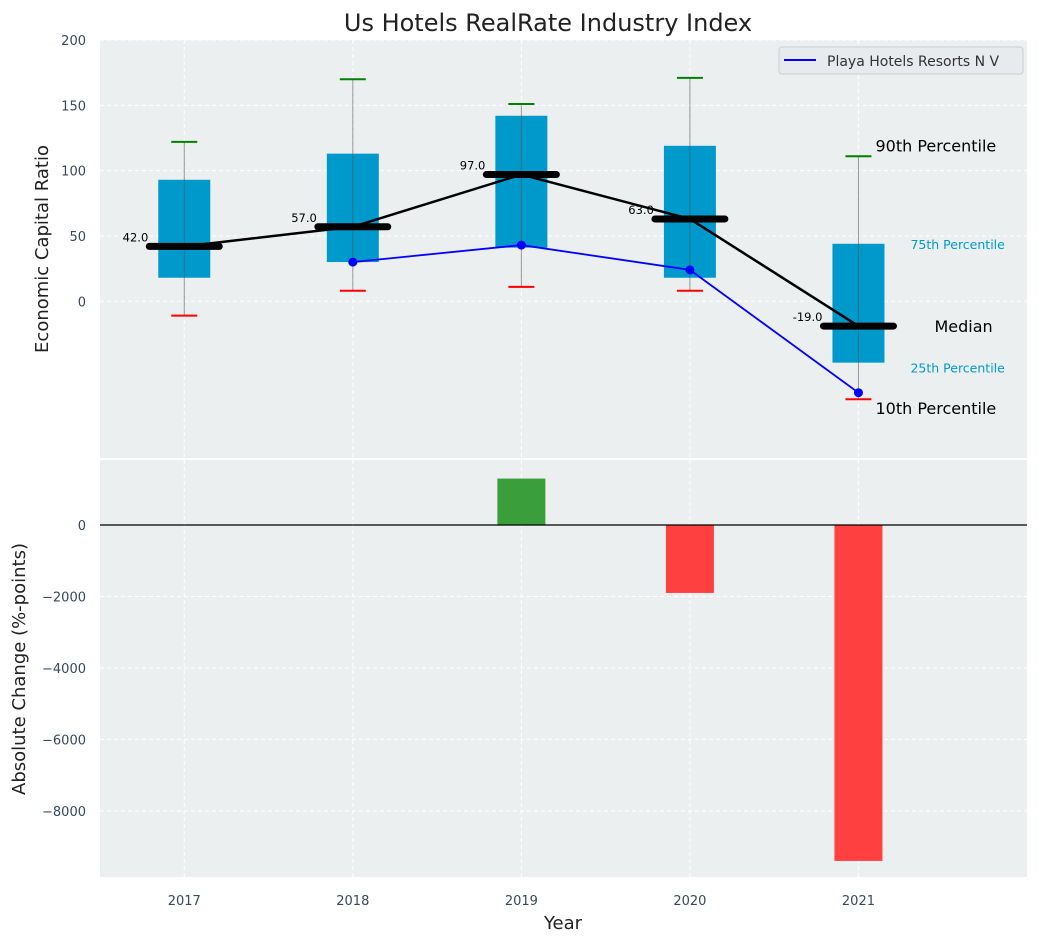 Image resolution: width=1039 pixels, height=946 pixels. What do you see at coordinates (521, 901) in the screenshot?
I see `x-tick-label: 2019` at bounding box center [521, 901].